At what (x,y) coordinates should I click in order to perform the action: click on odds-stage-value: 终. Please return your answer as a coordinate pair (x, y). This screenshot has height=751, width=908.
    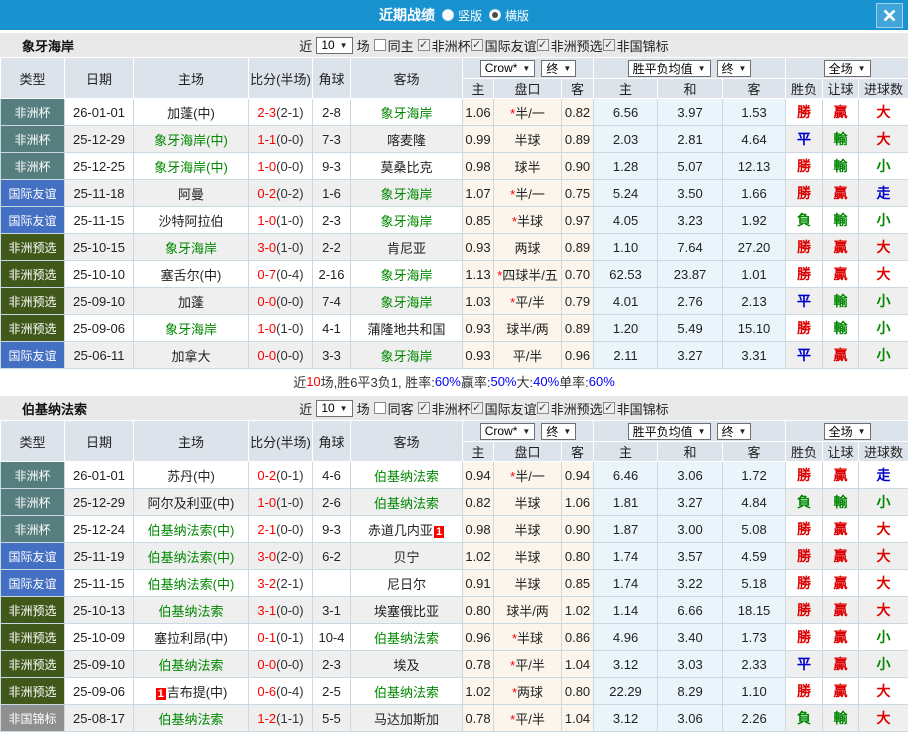
    Looking at the image, I should click on (552, 431).